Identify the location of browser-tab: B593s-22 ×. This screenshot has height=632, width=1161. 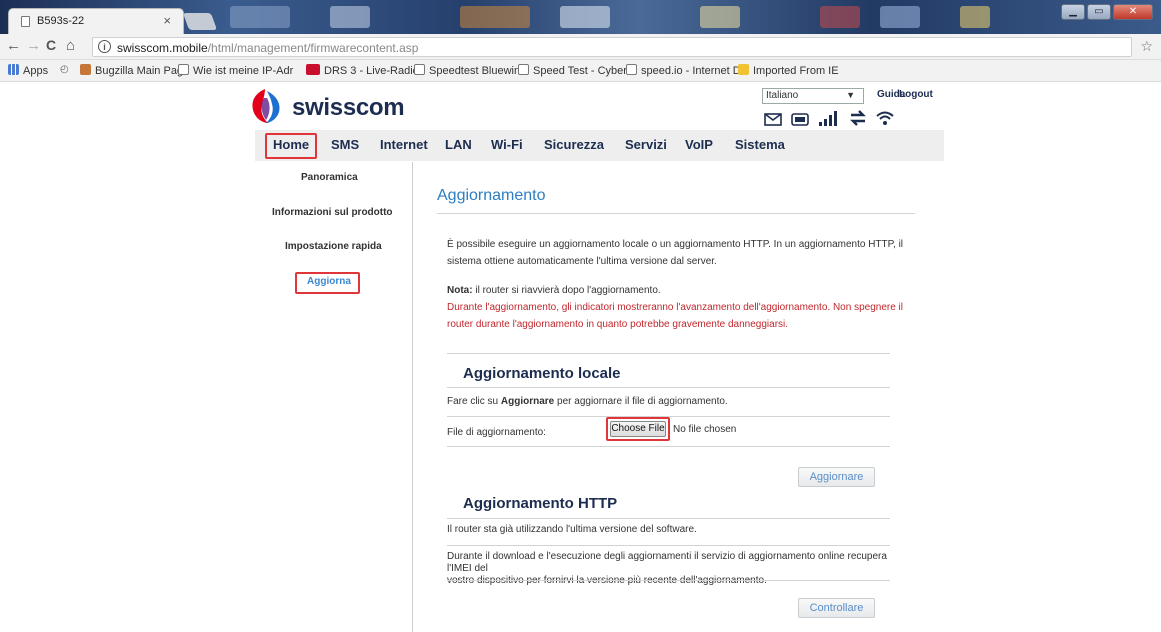
(96, 21).